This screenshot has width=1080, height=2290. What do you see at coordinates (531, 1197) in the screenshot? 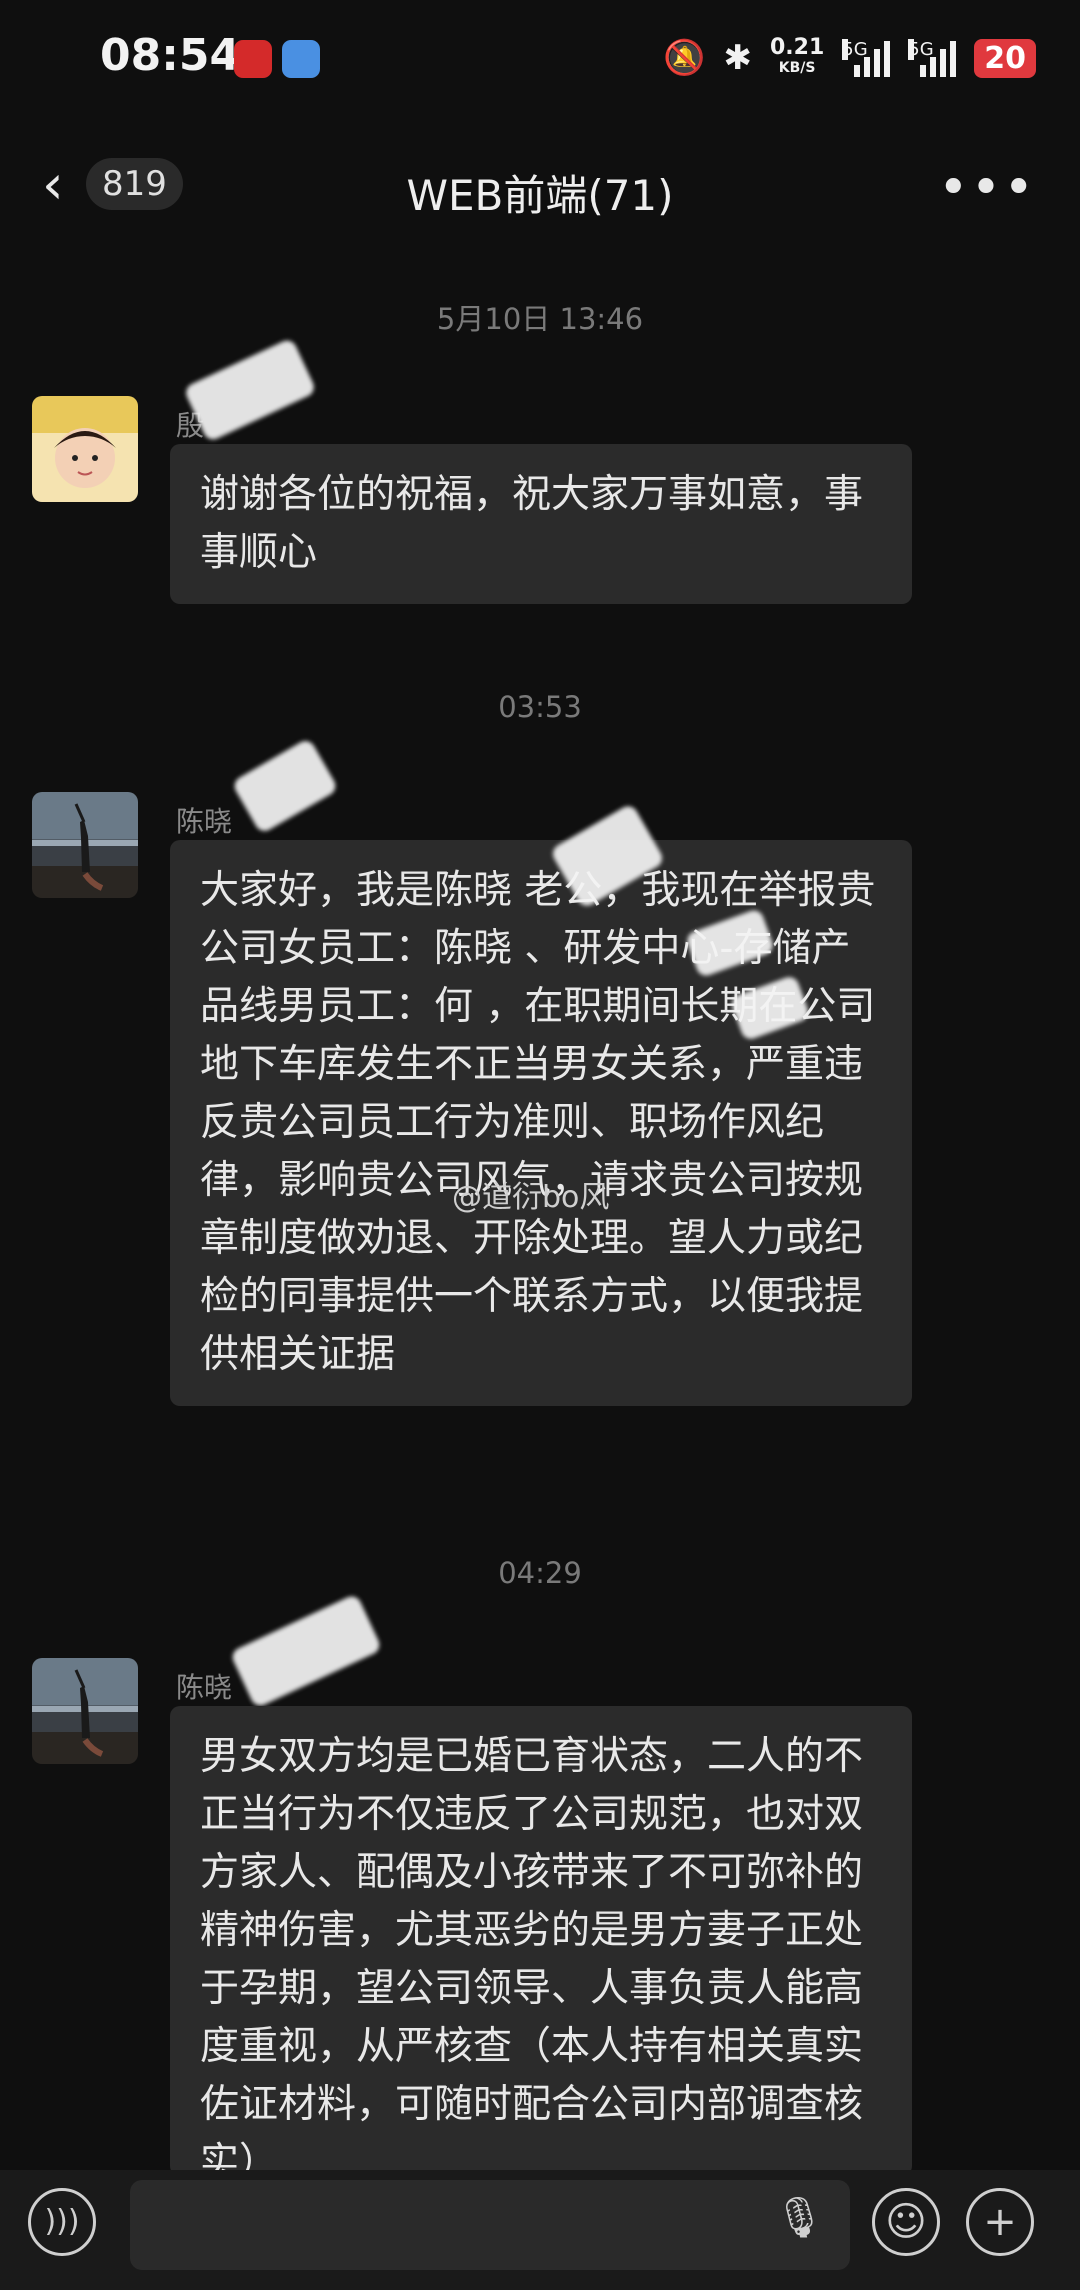
I see `watermark: @道衍bo风` at bounding box center [531, 1197].